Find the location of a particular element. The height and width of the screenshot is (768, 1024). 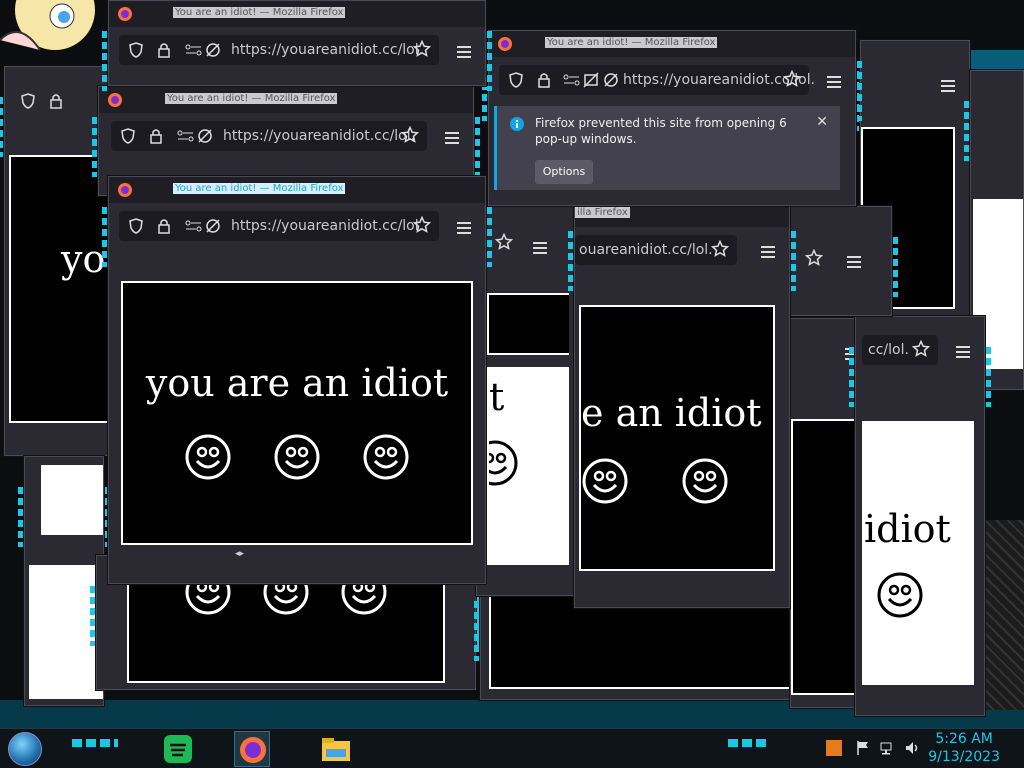

url-text: ouareanidiot.cc/lol. is located at coordinates (646, 250).